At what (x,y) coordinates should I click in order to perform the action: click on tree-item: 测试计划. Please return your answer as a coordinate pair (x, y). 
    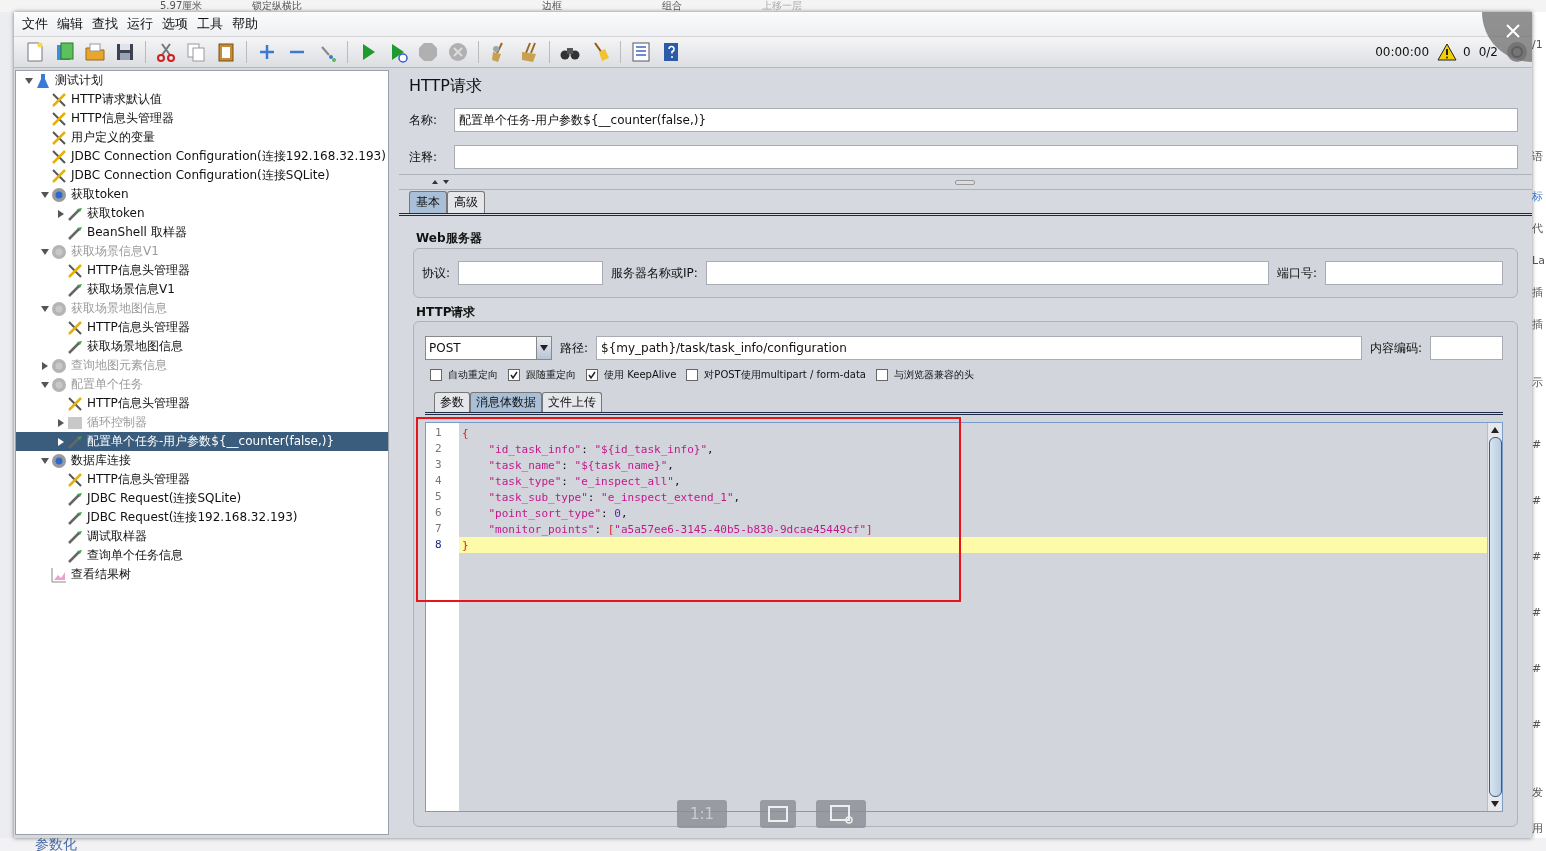
    Looking at the image, I should click on (202, 80).